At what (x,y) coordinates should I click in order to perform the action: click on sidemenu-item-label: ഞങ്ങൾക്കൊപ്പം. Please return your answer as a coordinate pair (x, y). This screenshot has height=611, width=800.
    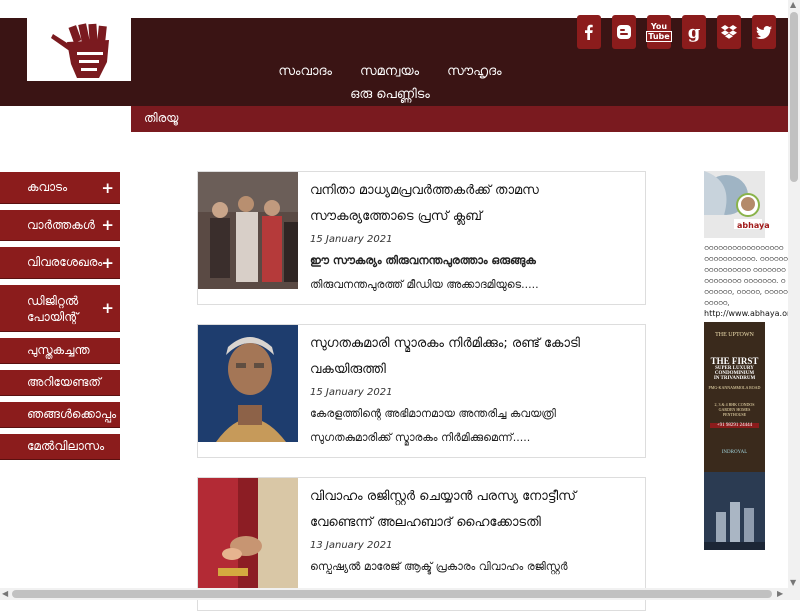
    Looking at the image, I should click on (72, 414).